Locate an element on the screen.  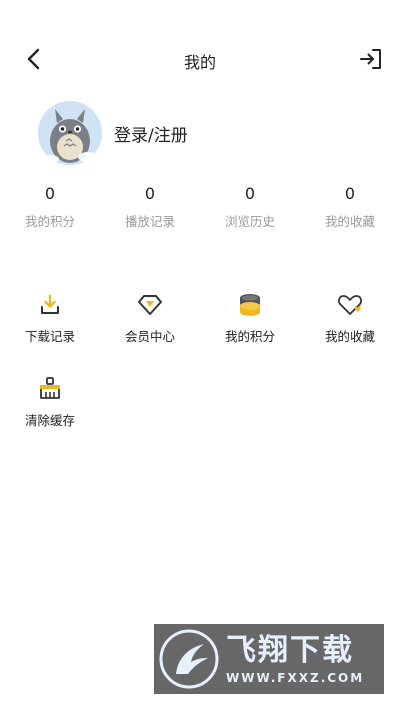
stat-label: 浏览历史 is located at coordinates (249, 221).